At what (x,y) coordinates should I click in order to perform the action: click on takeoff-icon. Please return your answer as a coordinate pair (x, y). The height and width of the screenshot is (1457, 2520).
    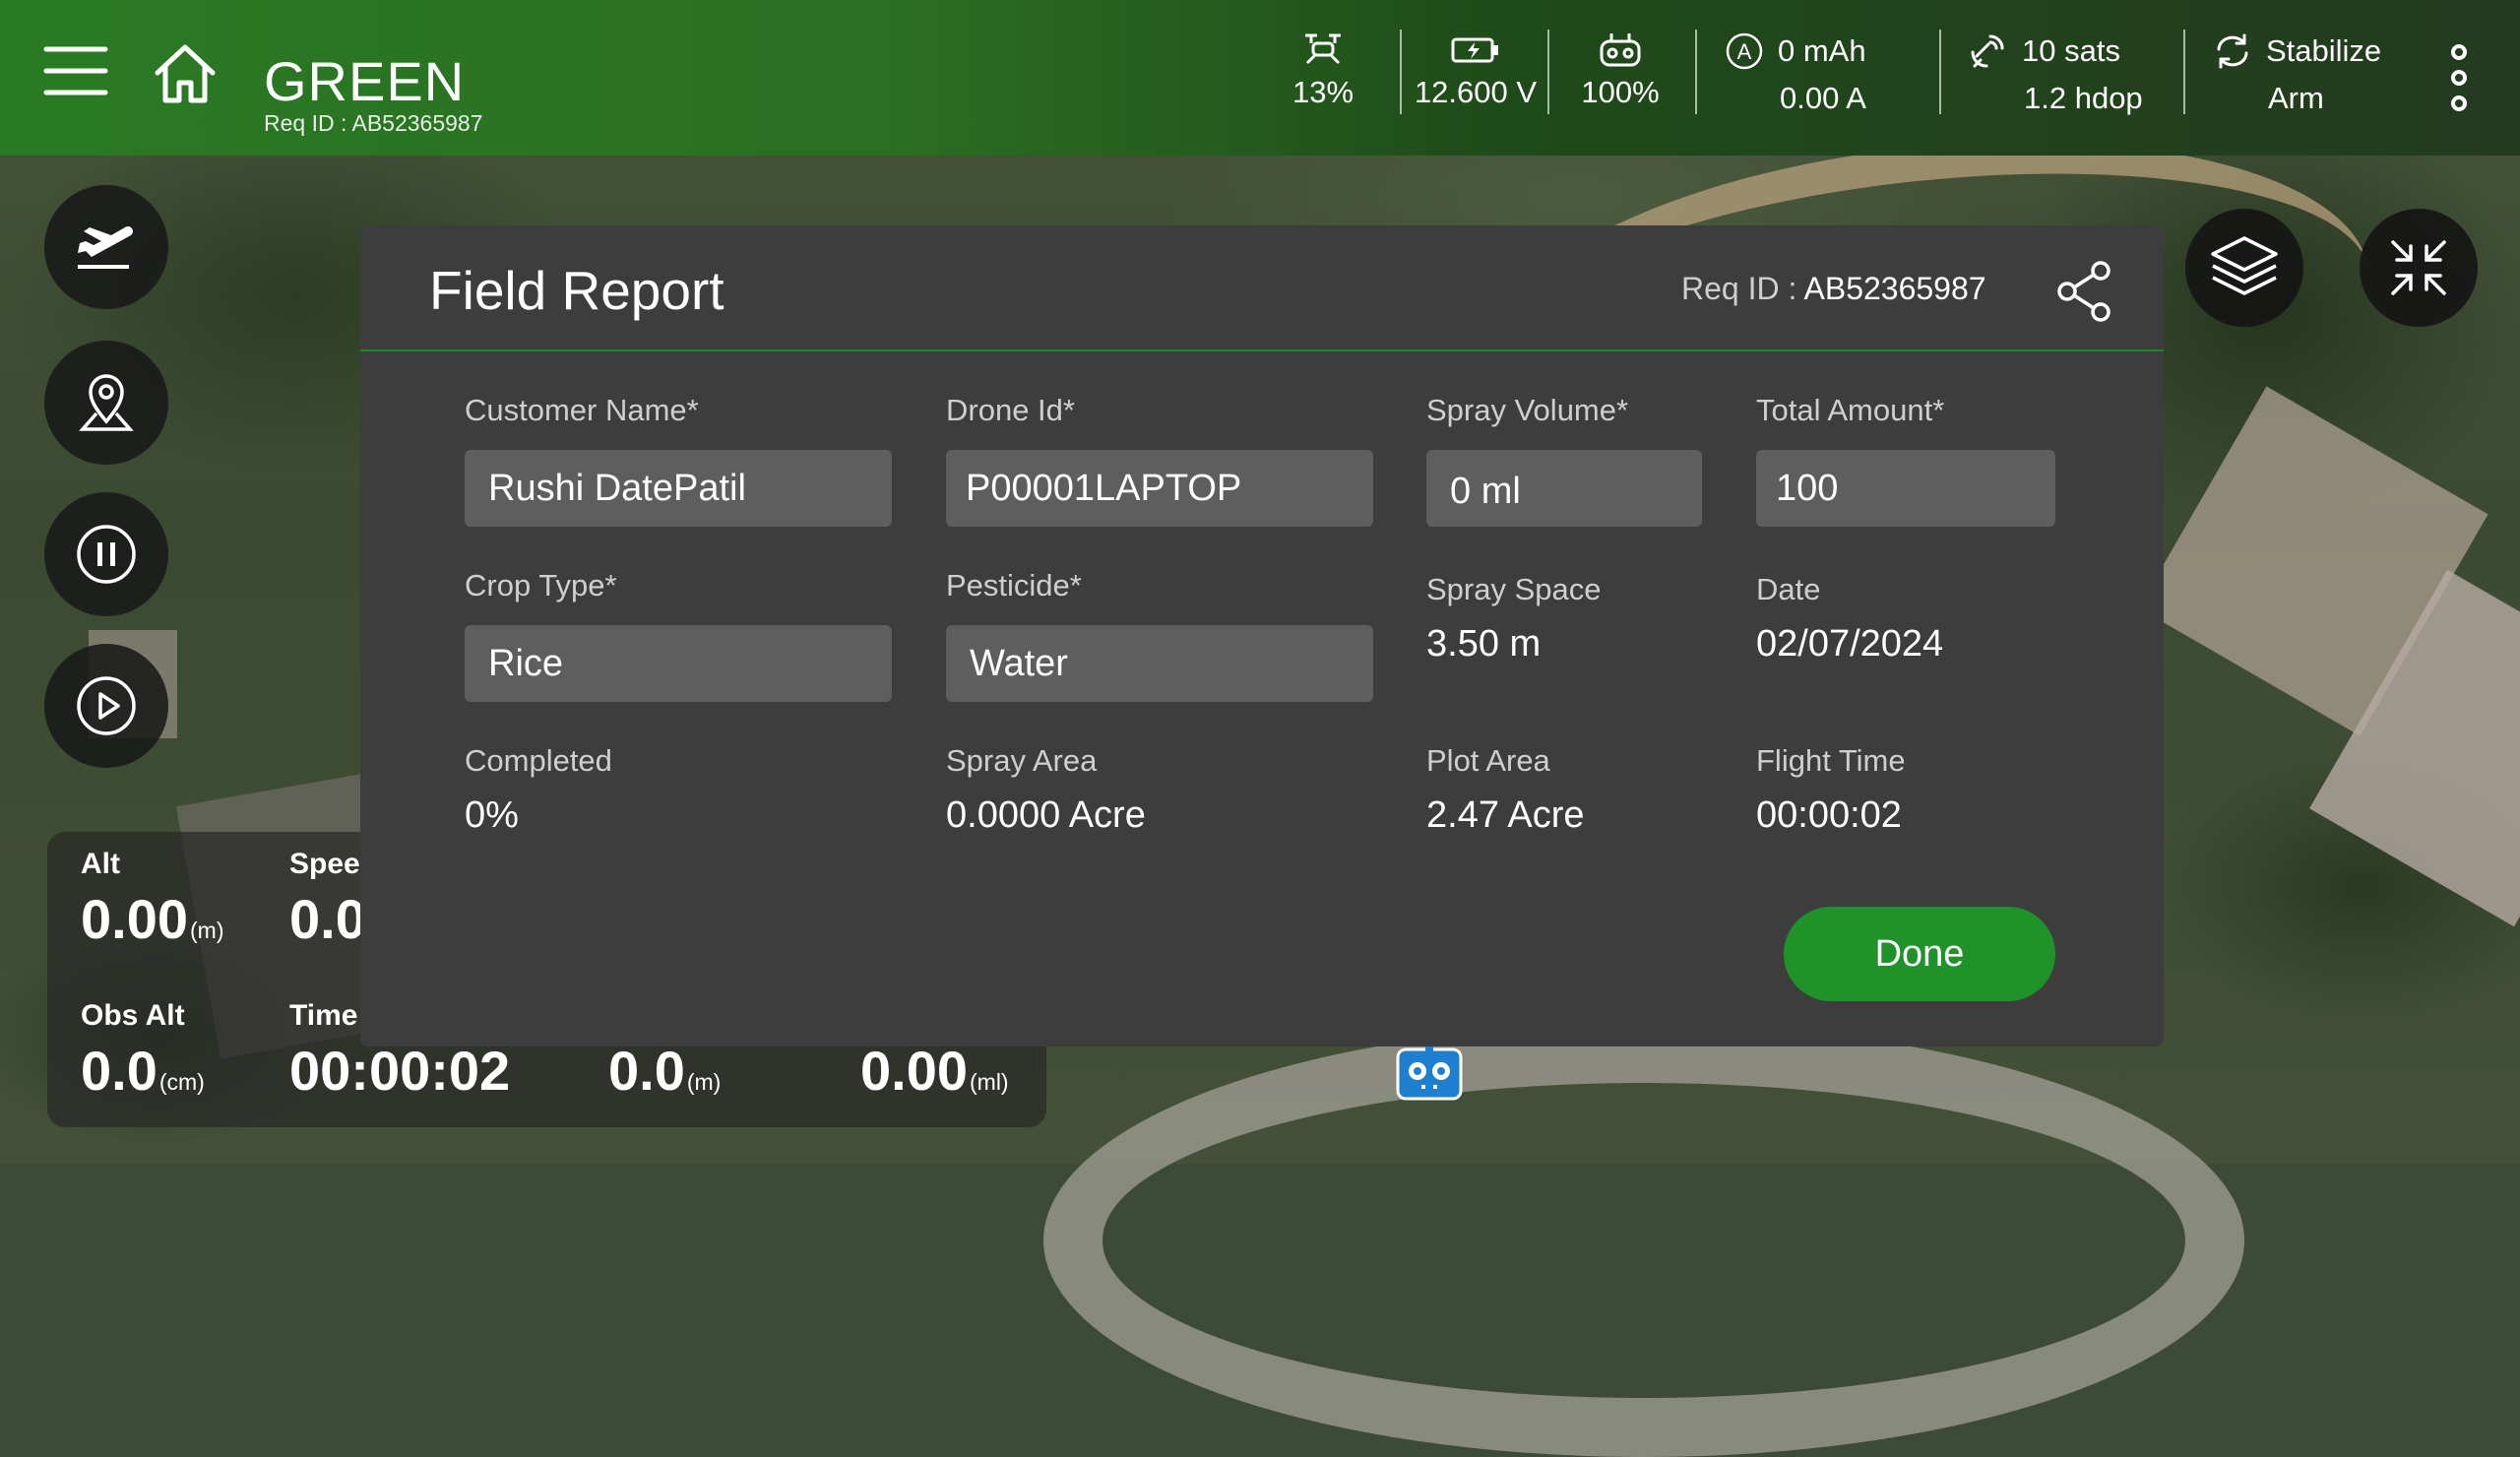
    Looking at the image, I should click on (105, 247).